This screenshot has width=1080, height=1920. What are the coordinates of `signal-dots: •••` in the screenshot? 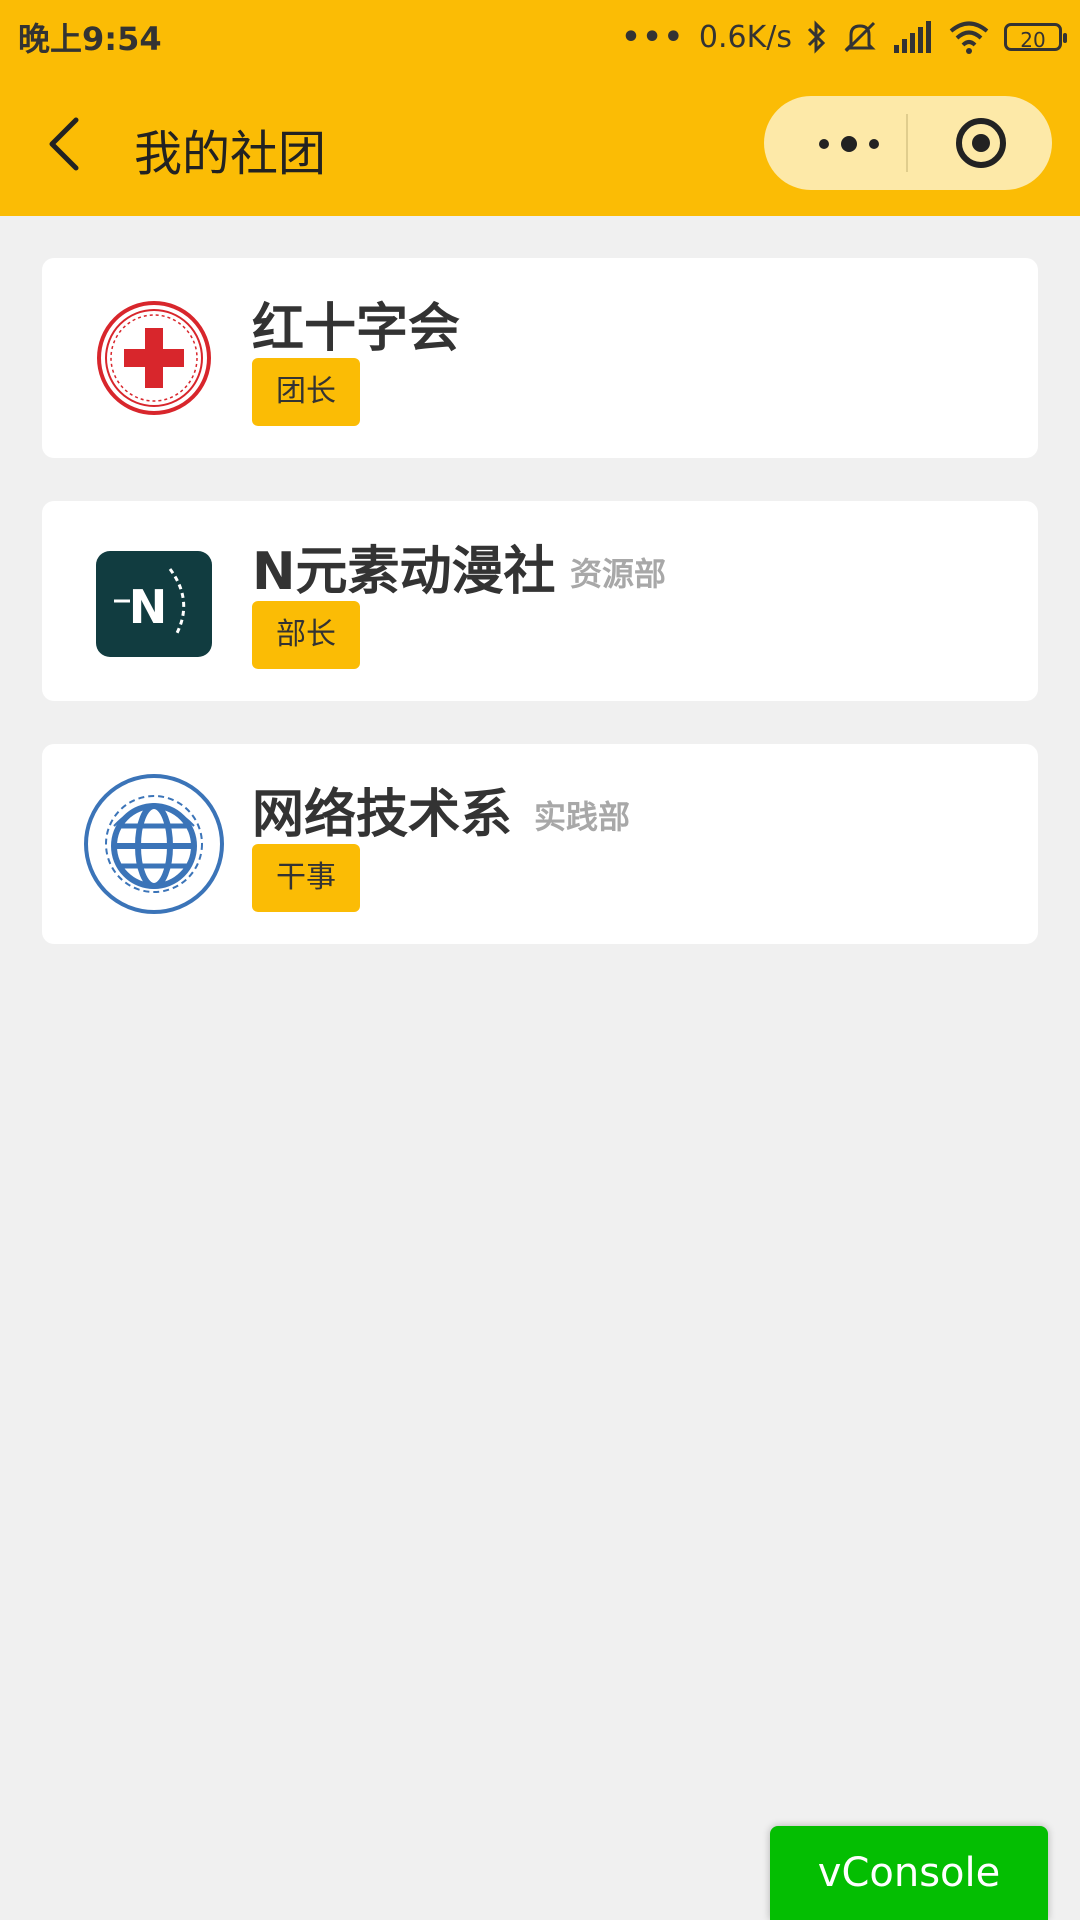 It's located at (653, 37).